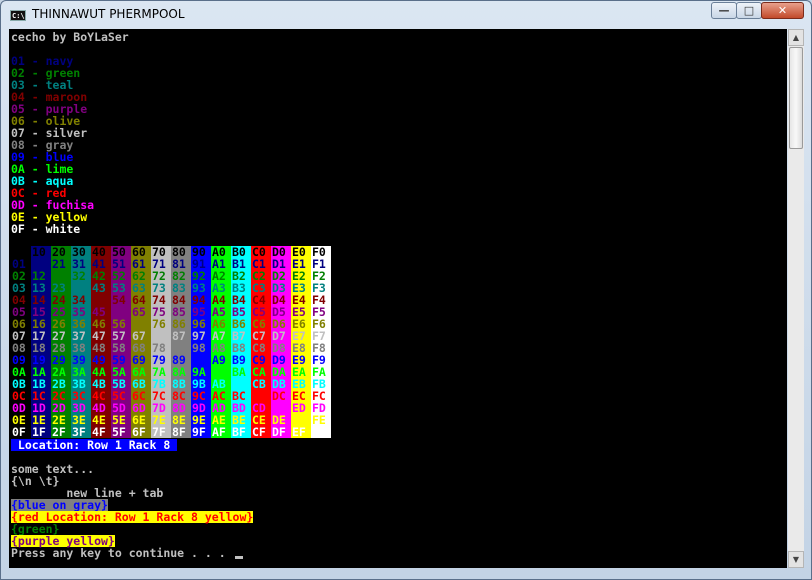  I want to click on scroll-up-arrow-icon: ▲, so click(796, 37).